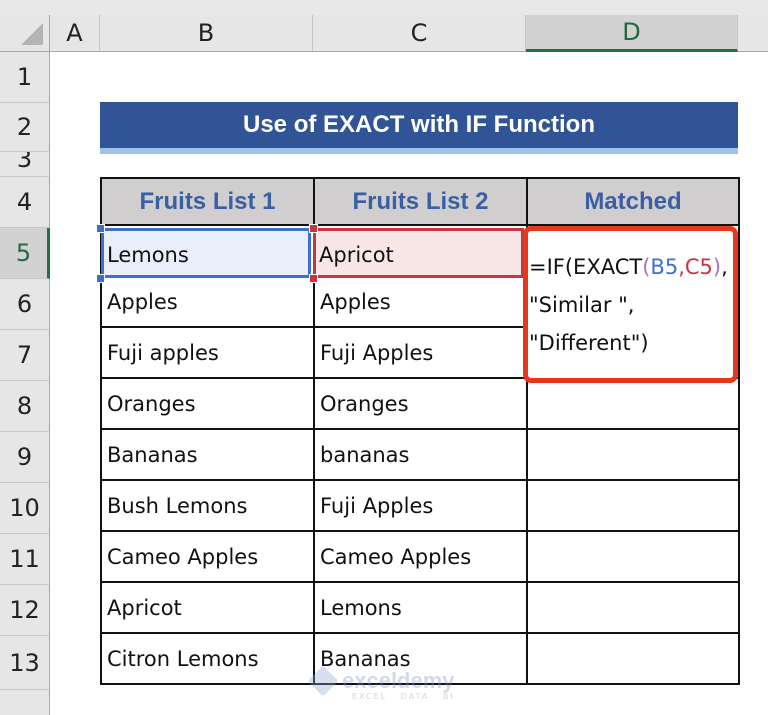 Image resolution: width=768 pixels, height=715 pixels. Describe the element at coordinates (207, 454) in the screenshot. I see `cell-b9: Bananas` at that location.